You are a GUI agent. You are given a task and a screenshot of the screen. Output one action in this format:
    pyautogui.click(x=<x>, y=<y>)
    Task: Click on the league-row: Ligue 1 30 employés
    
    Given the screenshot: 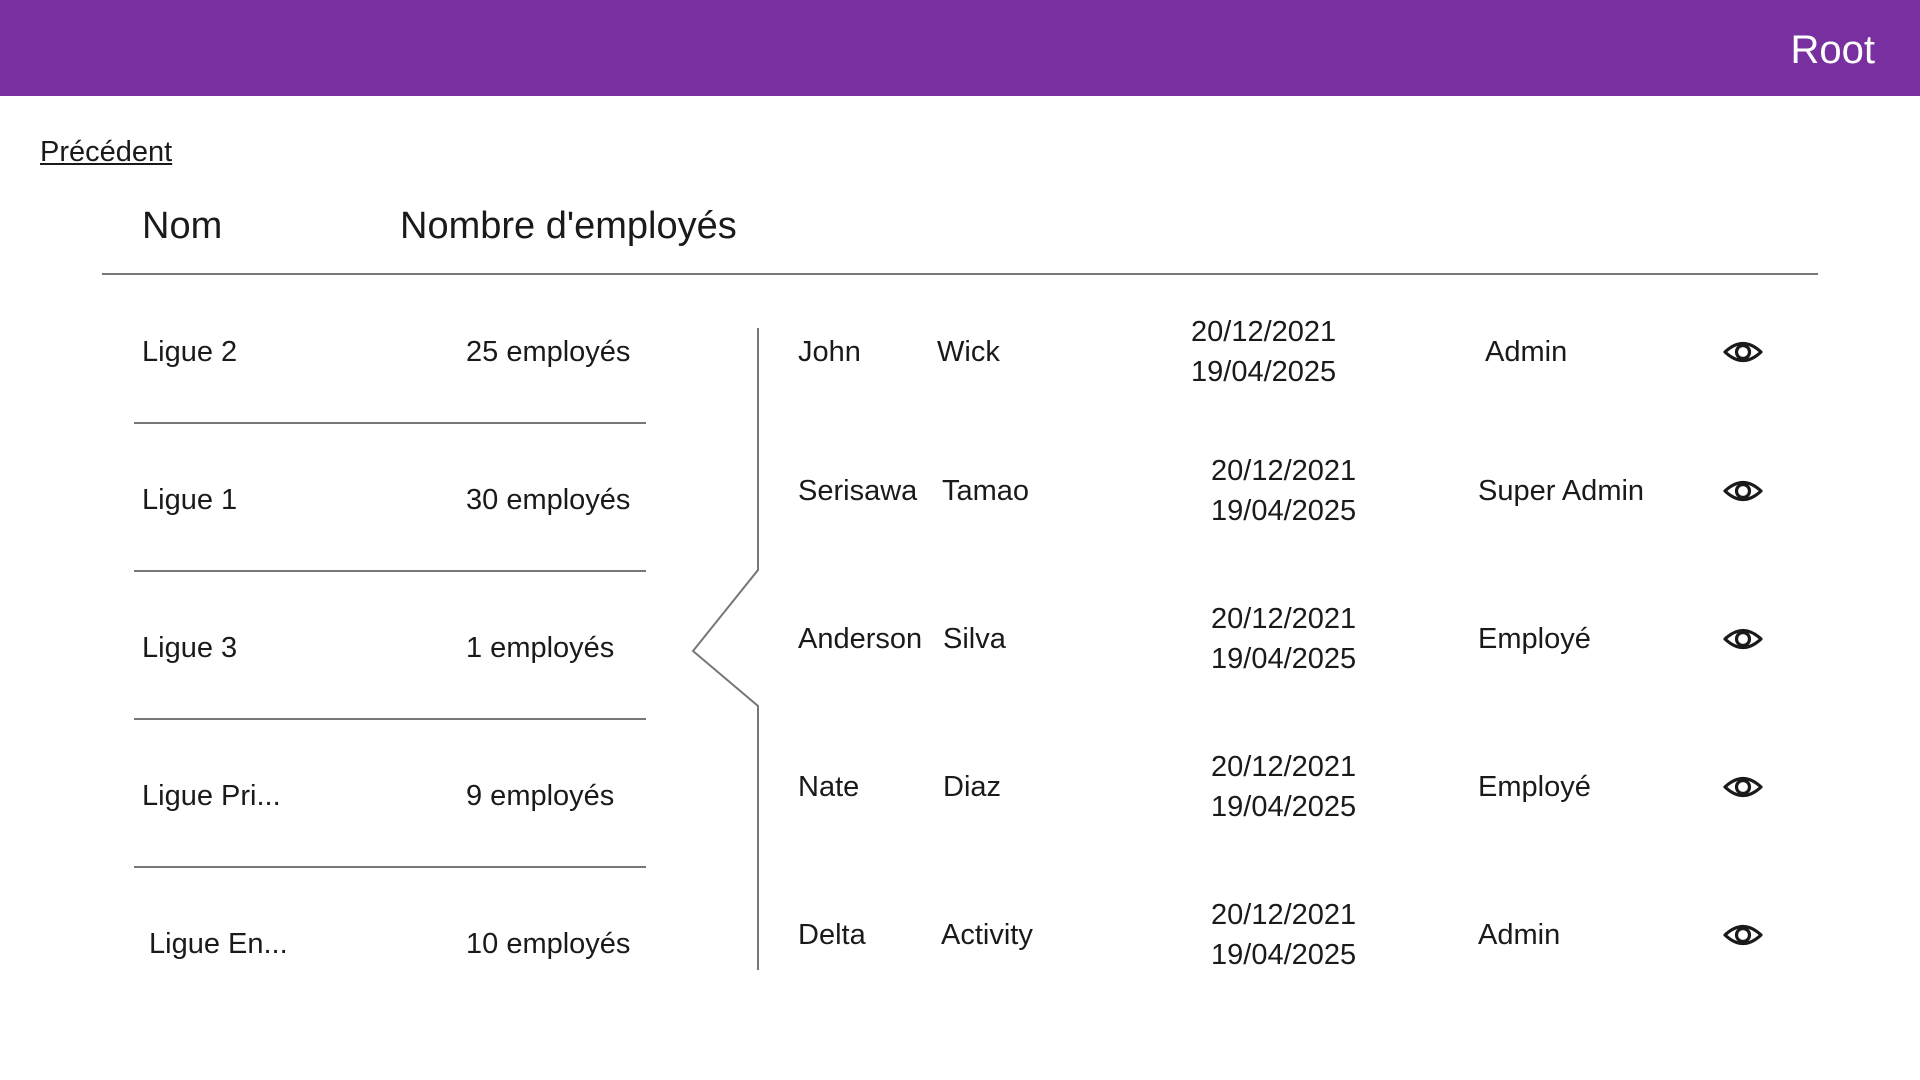 What is the action you would take?
    pyautogui.click(x=390, y=500)
    